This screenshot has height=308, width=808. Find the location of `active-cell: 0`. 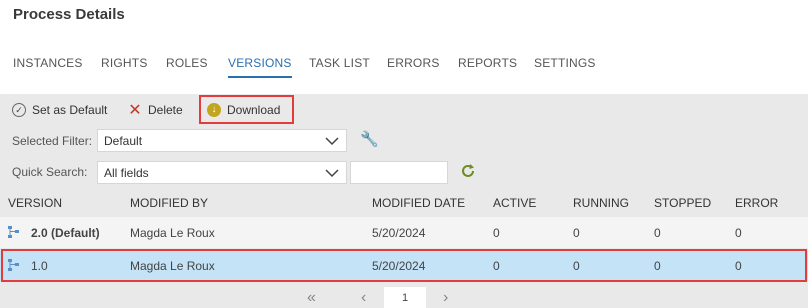

active-cell: 0 is located at coordinates (496, 233).